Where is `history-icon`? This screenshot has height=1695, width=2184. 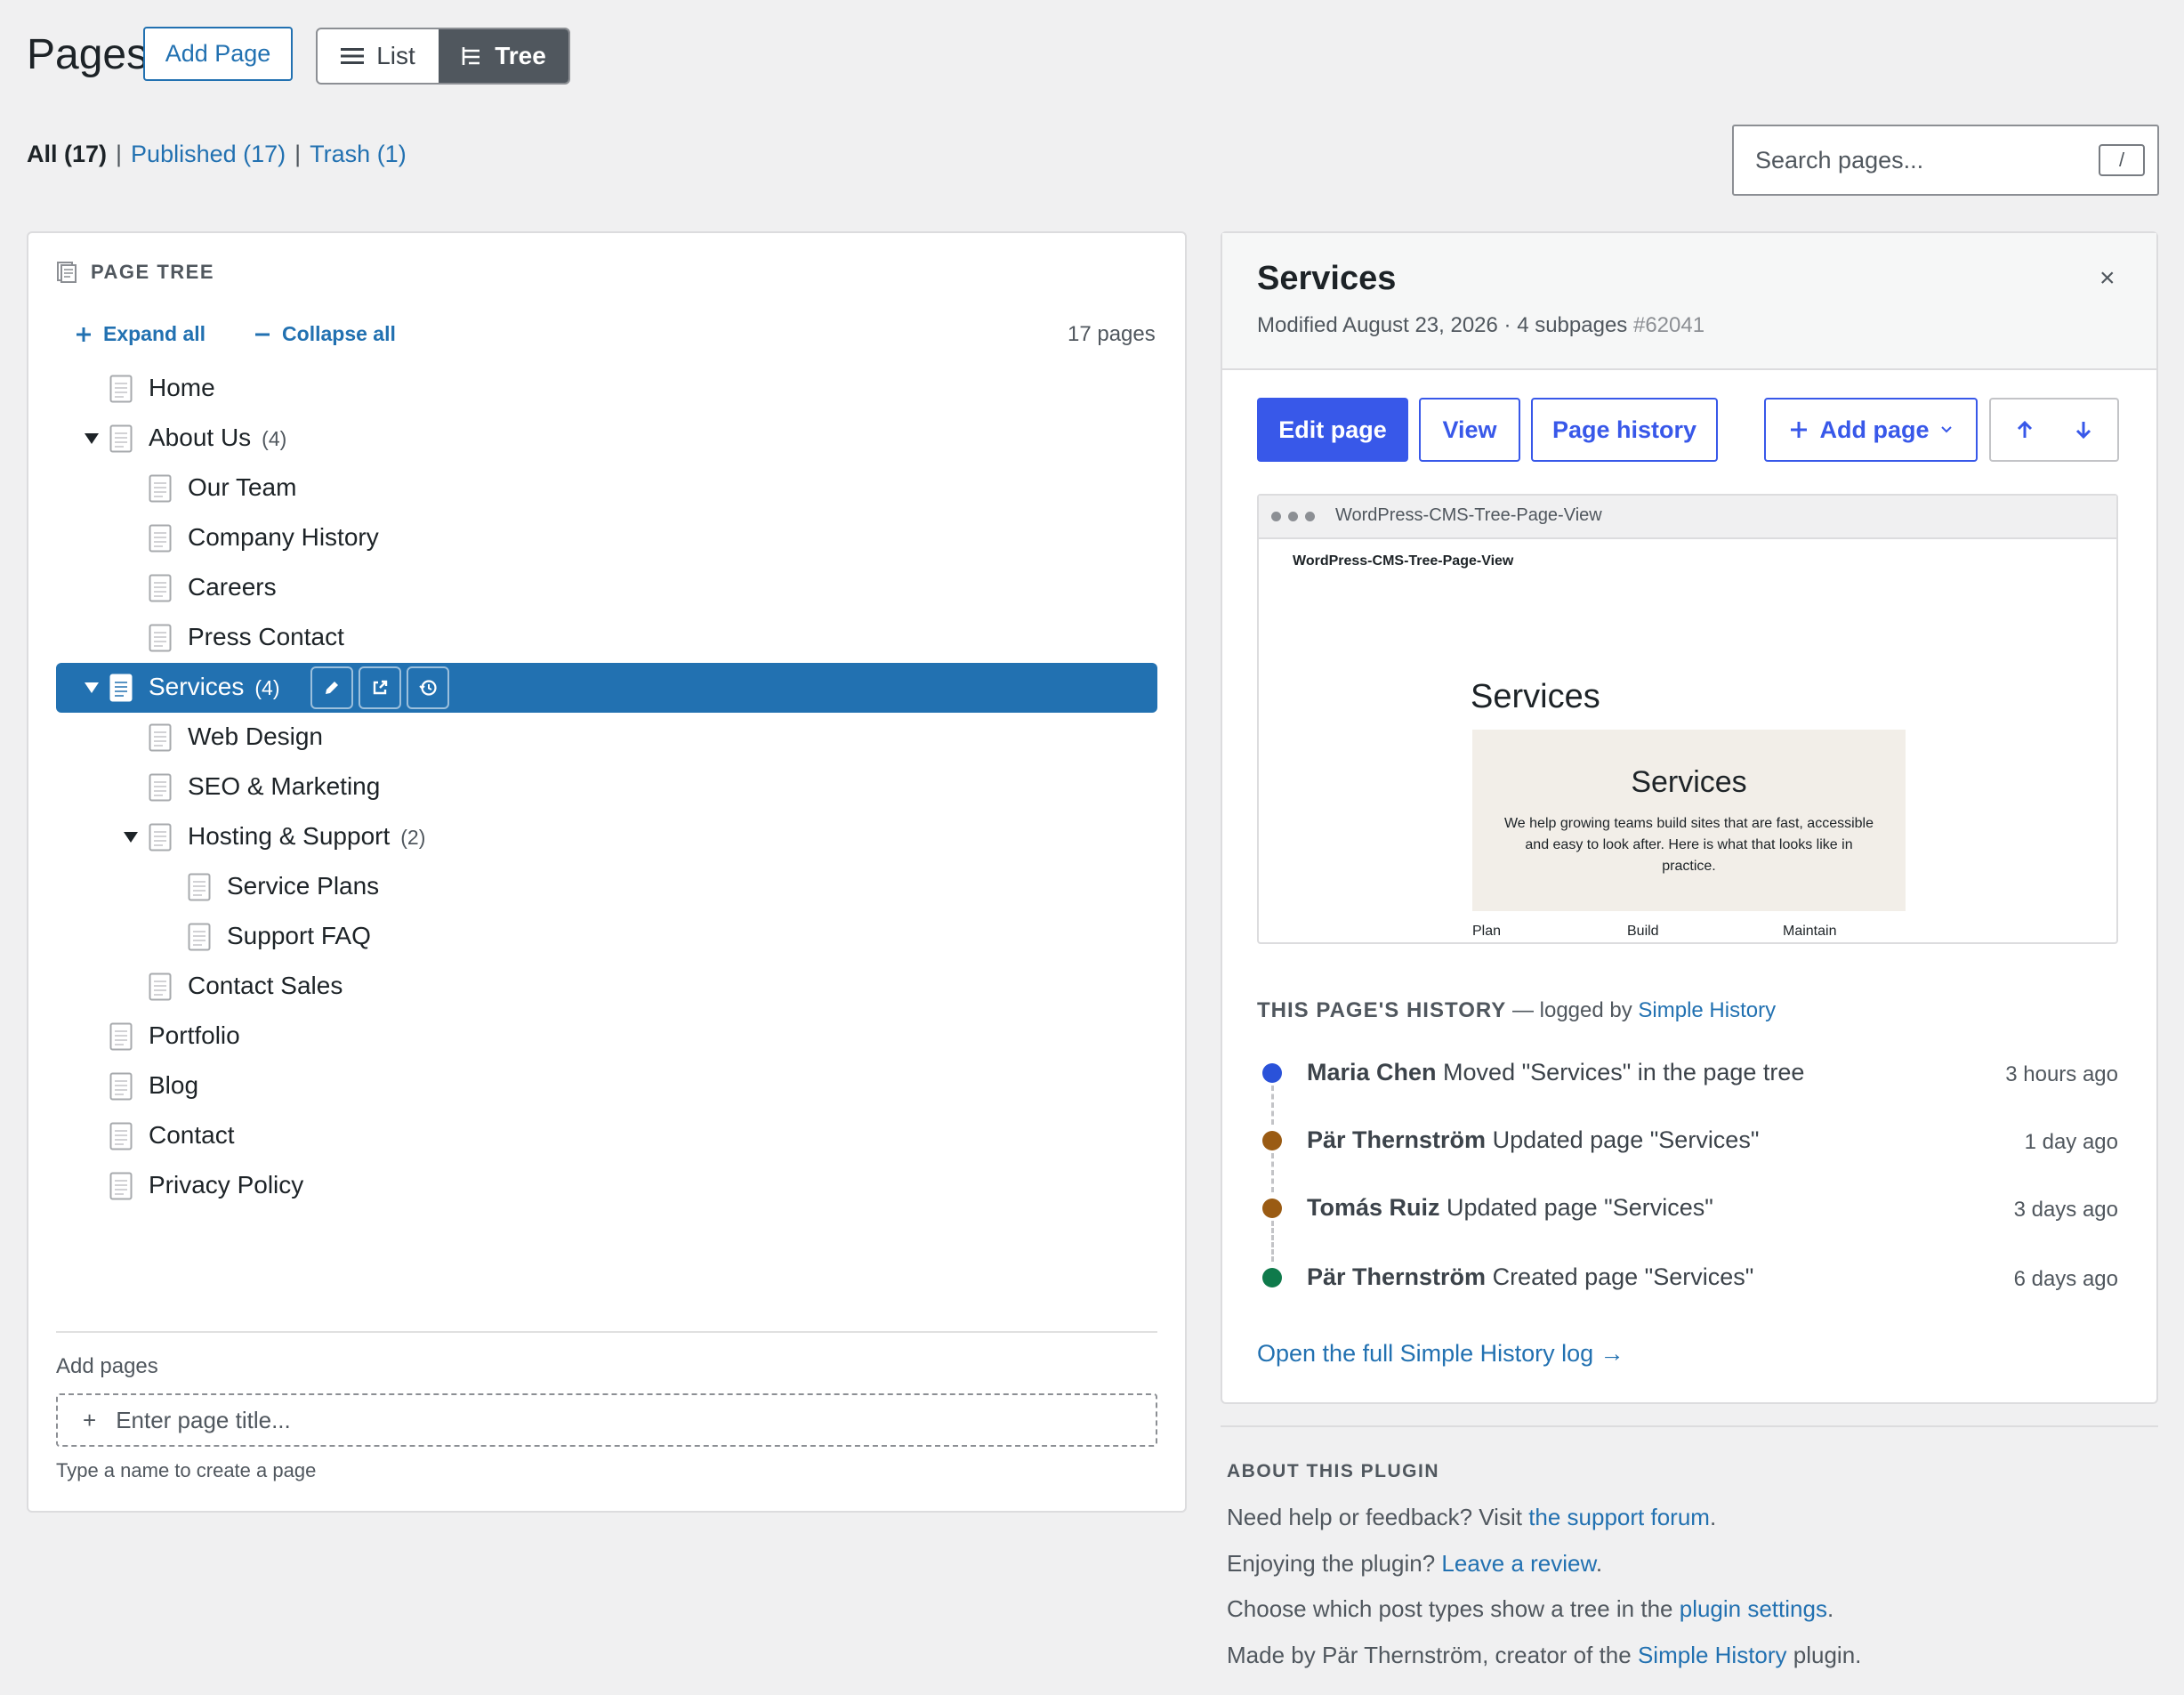
history-icon is located at coordinates (428, 687).